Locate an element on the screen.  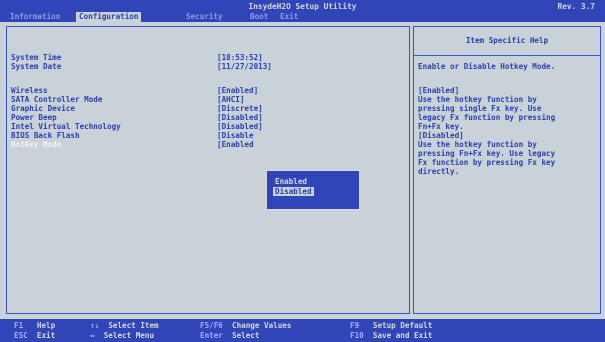
help-line: Fn+Fx key. is located at coordinates (441, 126).